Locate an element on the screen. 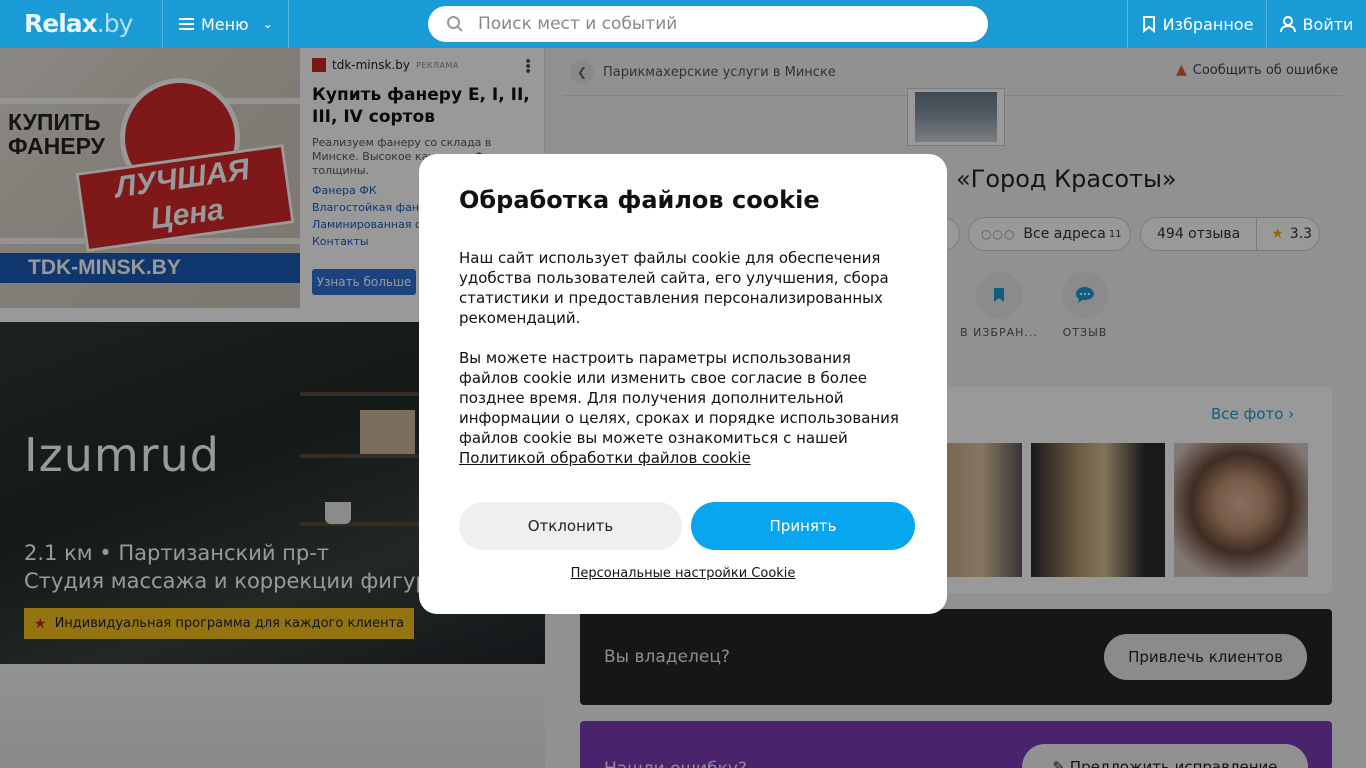  relax-logo: Relax.by is located at coordinates (78, 23).